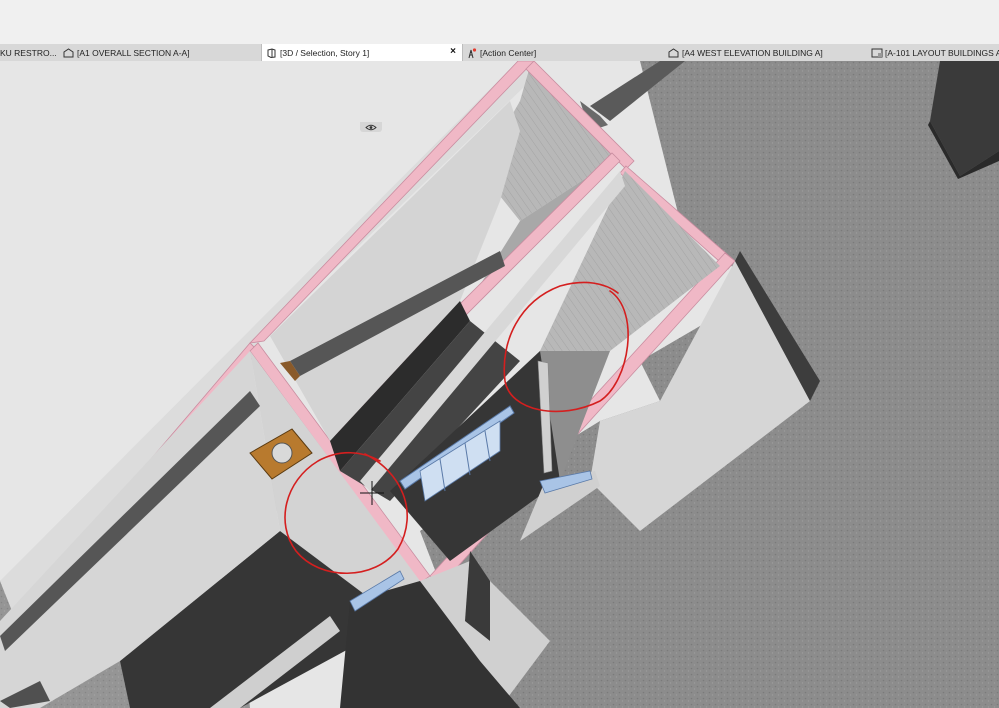 The width and height of the screenshot is (999, 708). What do you see at coordinates (371, 127) in the screenshot?
I see `eye-icon` at bounding box center [371, 127].